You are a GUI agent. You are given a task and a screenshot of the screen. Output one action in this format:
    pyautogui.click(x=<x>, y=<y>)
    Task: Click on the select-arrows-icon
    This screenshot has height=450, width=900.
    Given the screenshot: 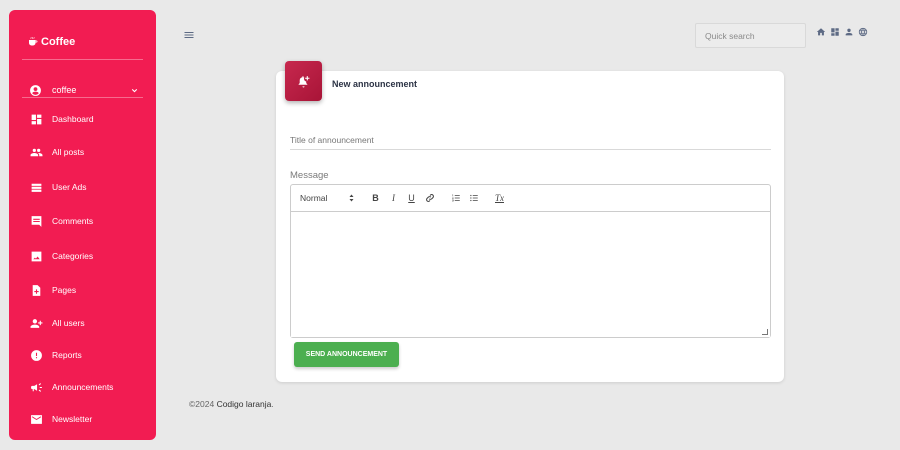 What is the action you would take?
    pyautogui.click(x=351, y=198)
    